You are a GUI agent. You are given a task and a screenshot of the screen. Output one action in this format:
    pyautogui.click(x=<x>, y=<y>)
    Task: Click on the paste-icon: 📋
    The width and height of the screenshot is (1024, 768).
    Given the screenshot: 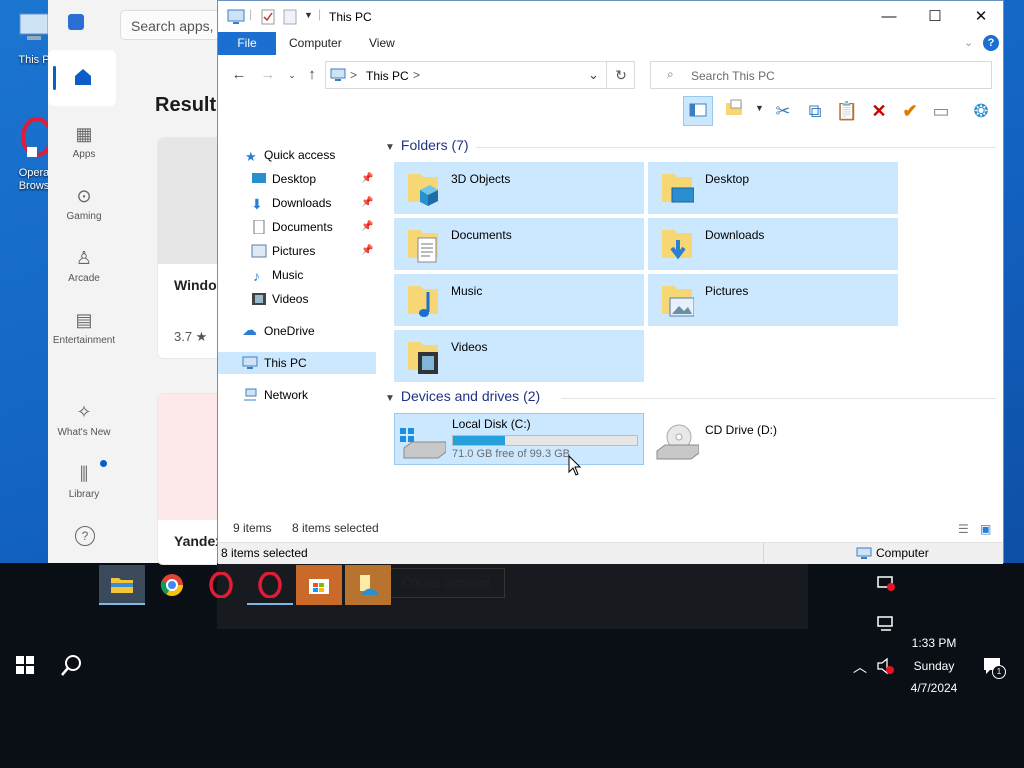 What is the action you would take?
    pyautogui.click(x=847, y=111)
    